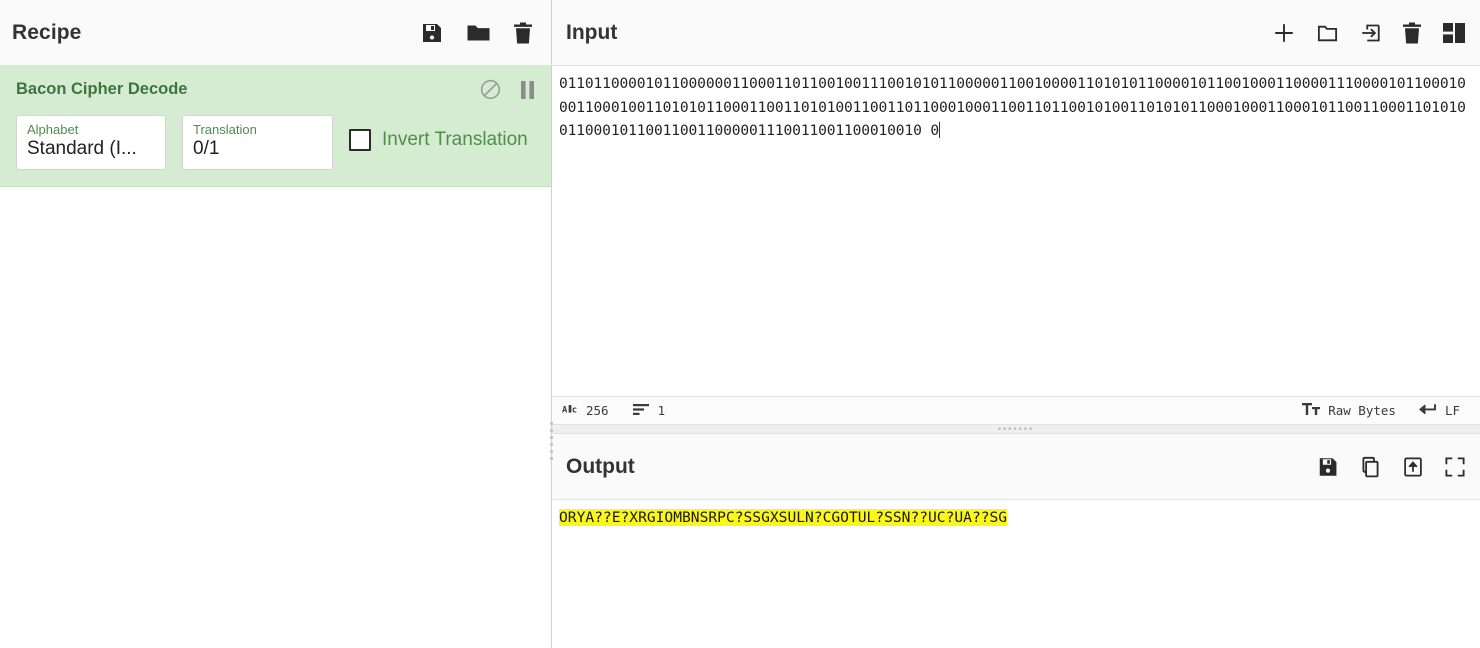 This screenshot has width=1480, height=648. I want to click on svg-text: c, so click(574, 410).